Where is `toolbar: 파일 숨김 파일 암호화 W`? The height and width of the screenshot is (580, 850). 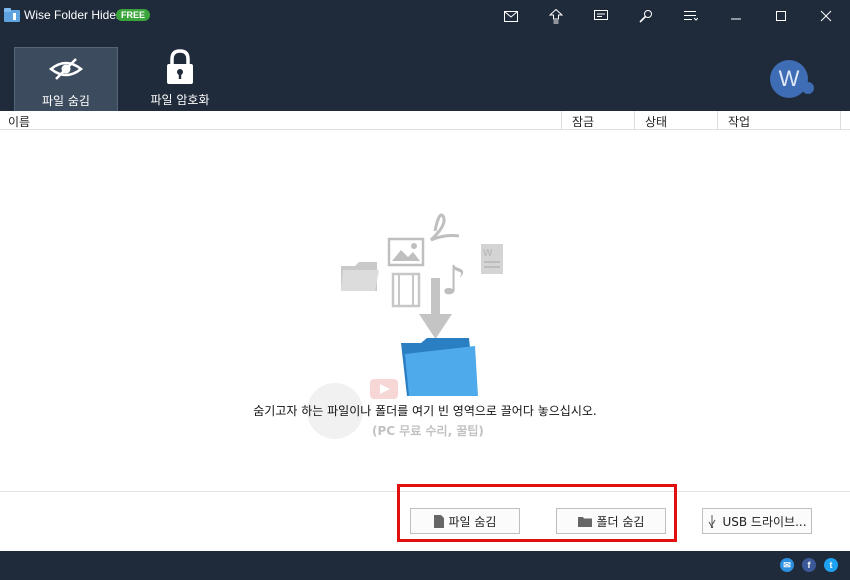 toolbar: 파일 숨김 파일 암호화 W is located at coordinates (425, 71).